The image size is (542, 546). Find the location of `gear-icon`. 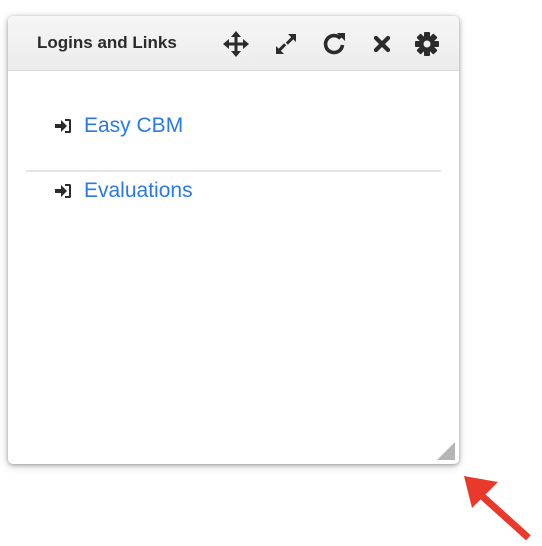

gear-icon is located at coordinates (427, 44).